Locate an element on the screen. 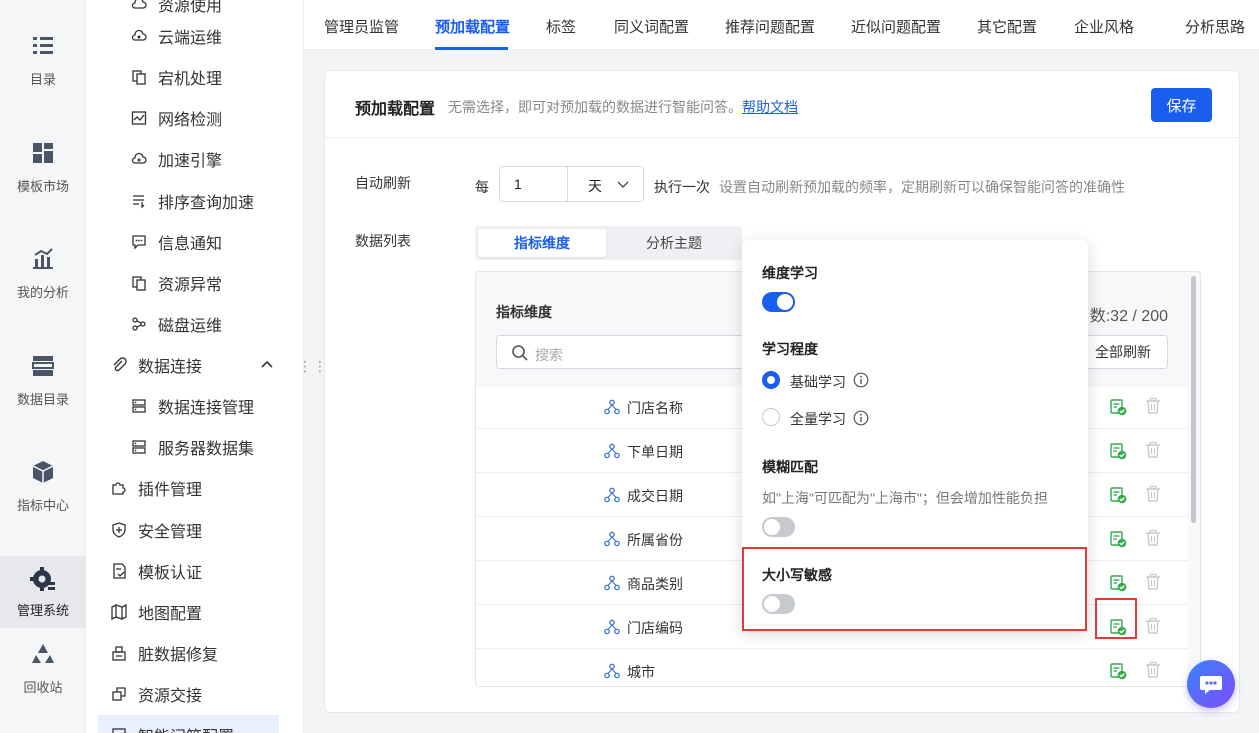 Image resolution: width=1259 pixels, height=733 pixels. dimension-name: 门店编码 is located at coordinates (655, 628).